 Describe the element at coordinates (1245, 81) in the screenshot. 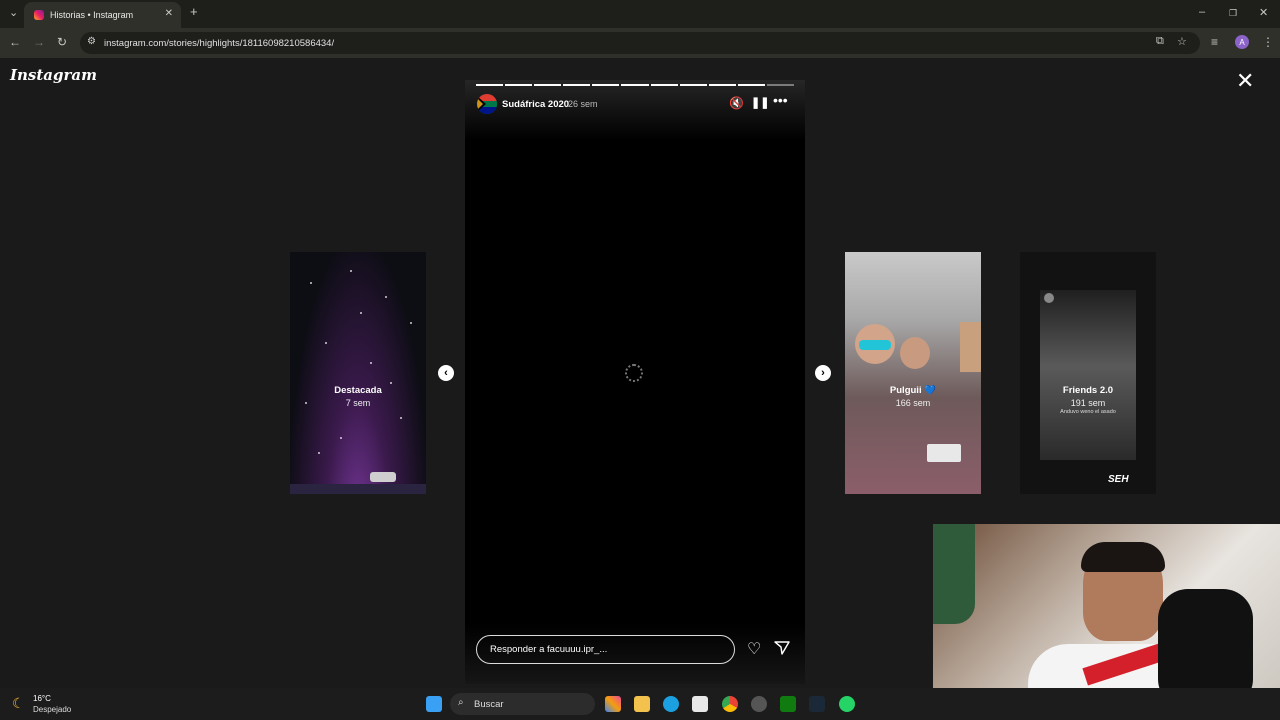

I see `close-stories-button: ✕` at that location.